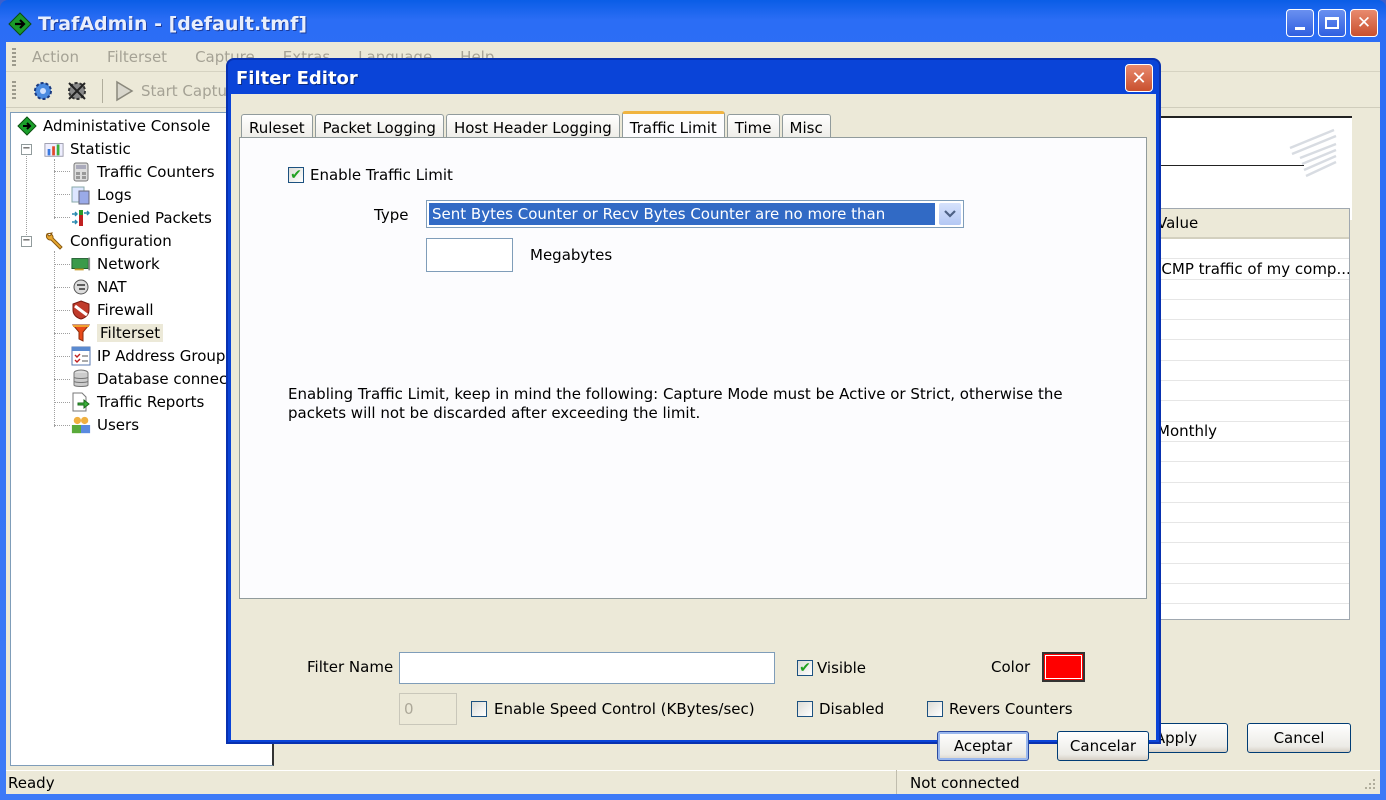 The width and height of the screenshot is (1386, 800). Describe the element at coordinates (1251, 224) in the screenshot. I see `grid-header-value: Value` at that location.